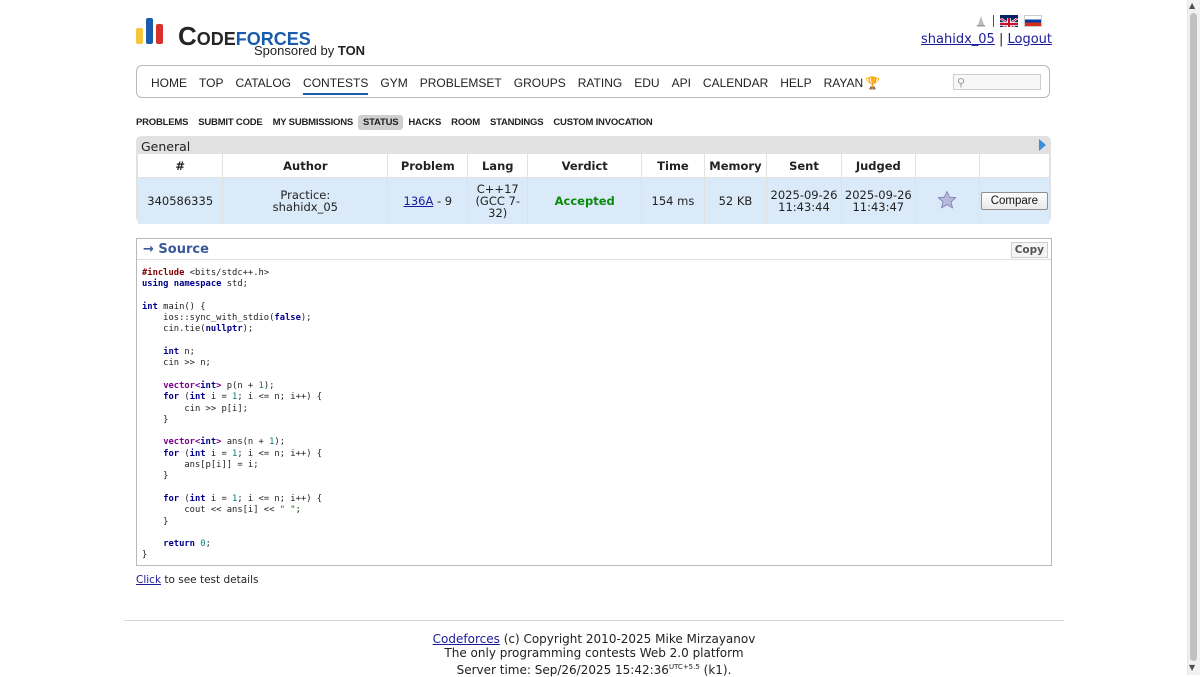 The width and height of the screenshot is (1200, 677). What do you see at coordinates (1192, 668) in the screenshot?
I see `scroll-down-arrow-icon: ▼` at bounding box center [1192, 668].